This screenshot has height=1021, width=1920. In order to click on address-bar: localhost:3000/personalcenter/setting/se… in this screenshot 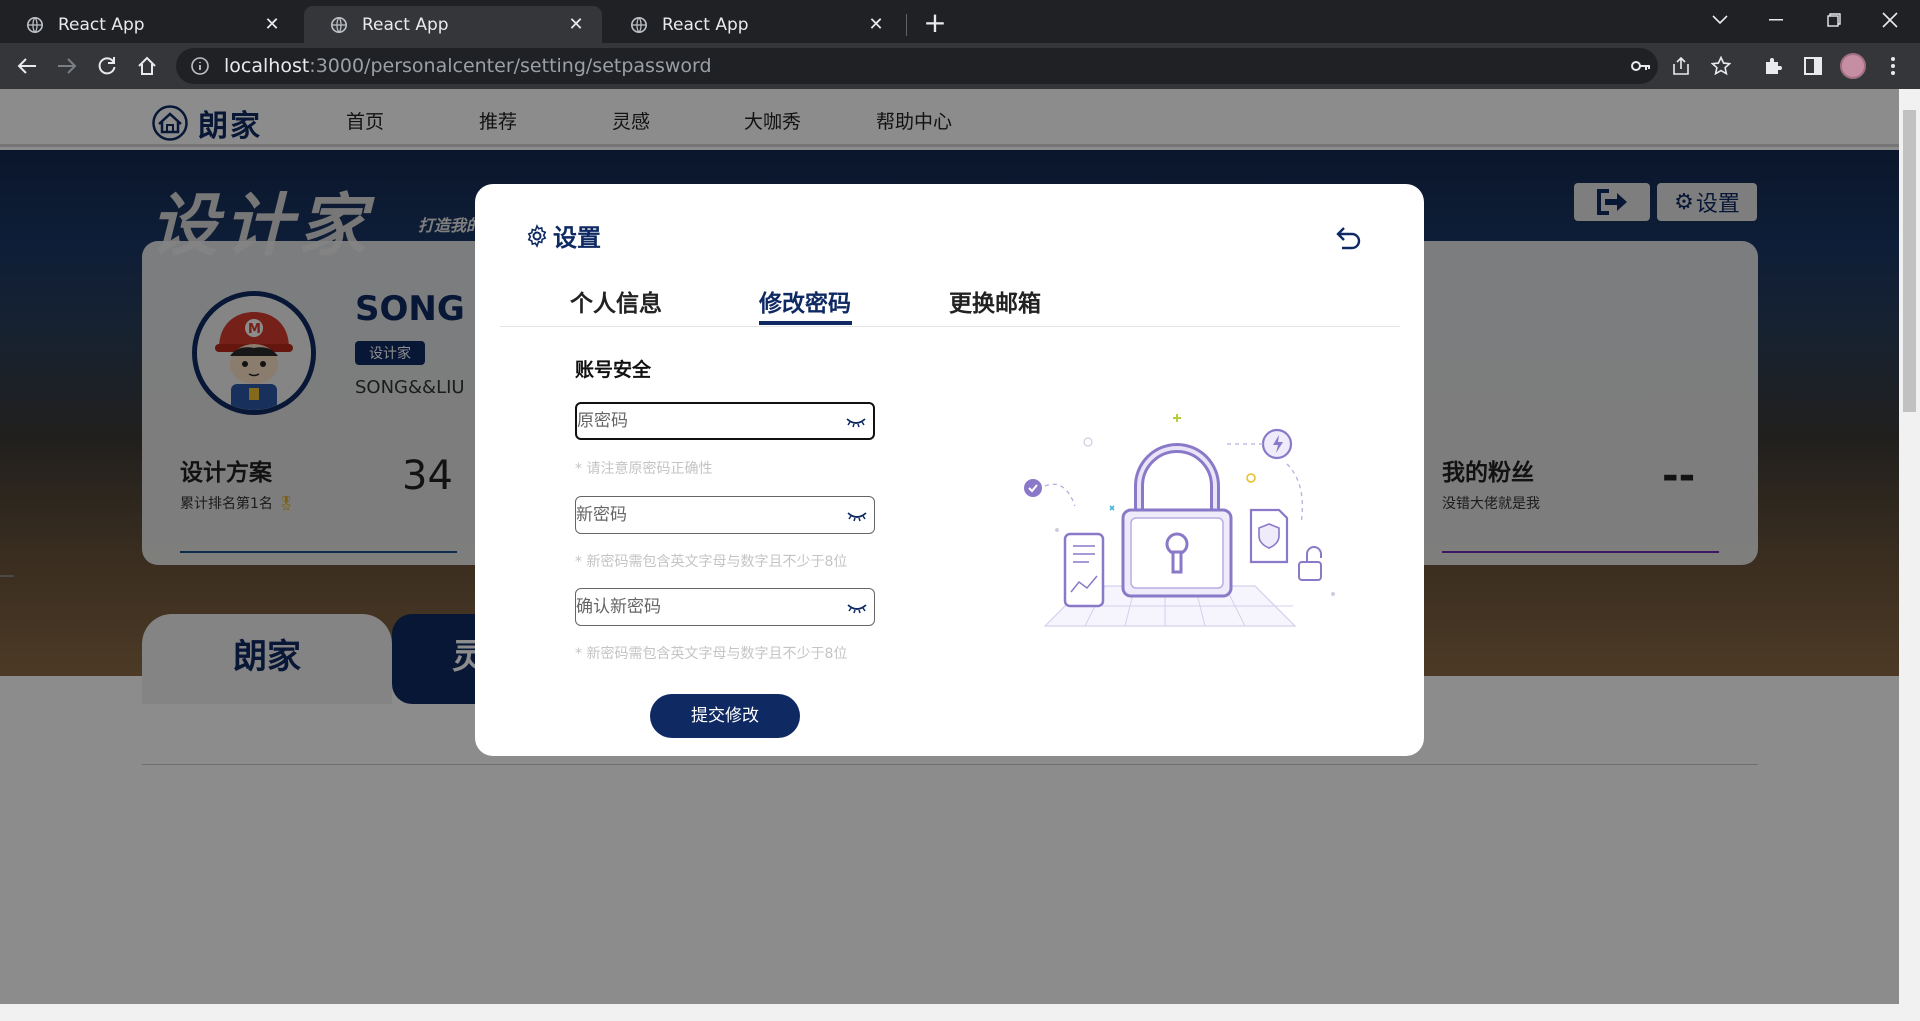, I will do `click(917, 66)`.